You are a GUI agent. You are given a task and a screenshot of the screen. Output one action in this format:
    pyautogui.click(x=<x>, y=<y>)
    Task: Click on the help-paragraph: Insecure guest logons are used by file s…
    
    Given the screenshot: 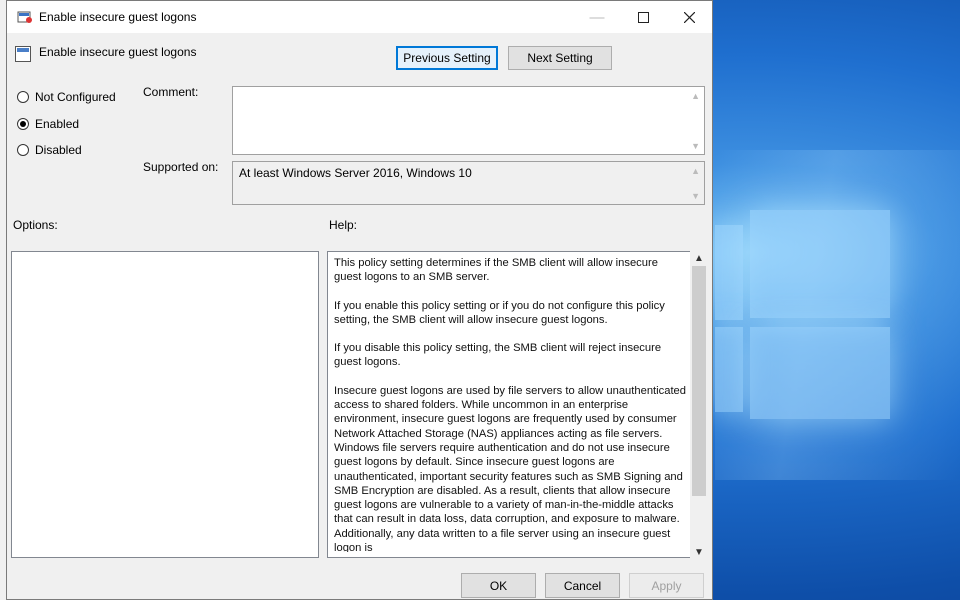 What is the action you would take?
    pyautogui.click(x=510, y=468)
    